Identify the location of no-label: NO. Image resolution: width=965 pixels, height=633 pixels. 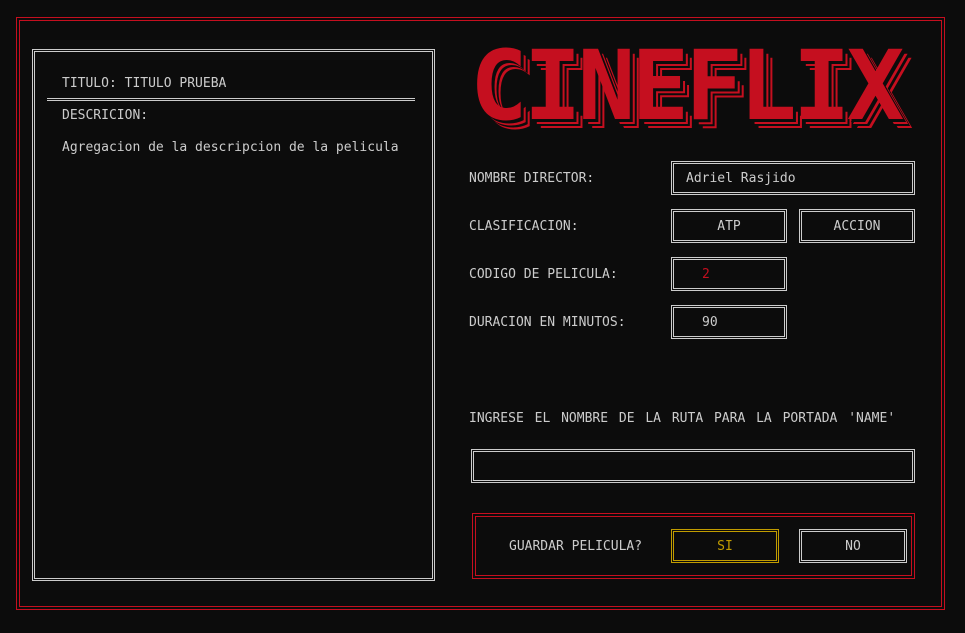
(853, 546).